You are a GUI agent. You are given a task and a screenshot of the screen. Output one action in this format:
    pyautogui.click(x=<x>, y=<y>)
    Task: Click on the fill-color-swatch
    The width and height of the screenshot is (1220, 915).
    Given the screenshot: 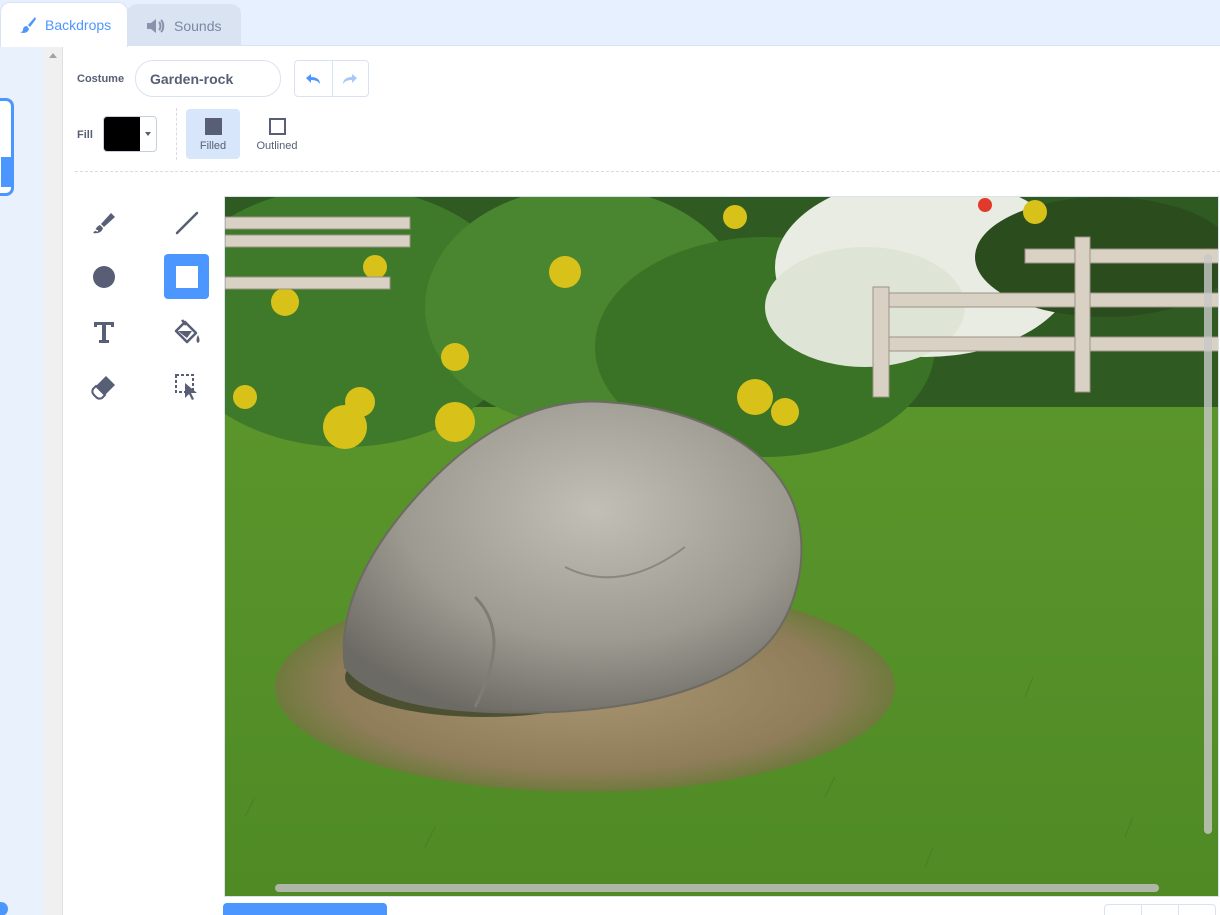 What is the action you would take?
    pyautogui.click(x=122, y=134)
    